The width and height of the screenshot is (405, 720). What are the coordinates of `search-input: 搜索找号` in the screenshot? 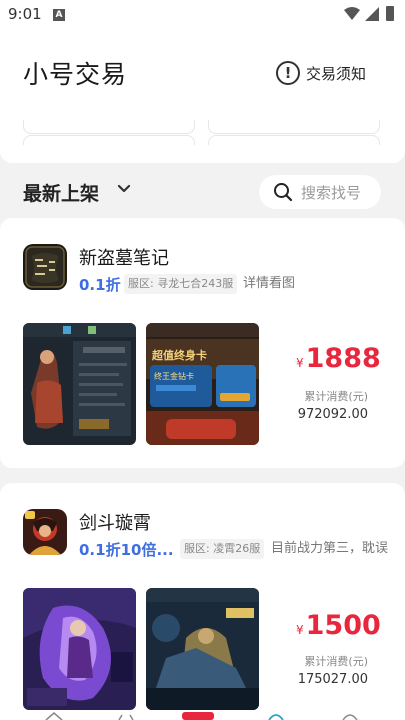 It's located at (320, 192).